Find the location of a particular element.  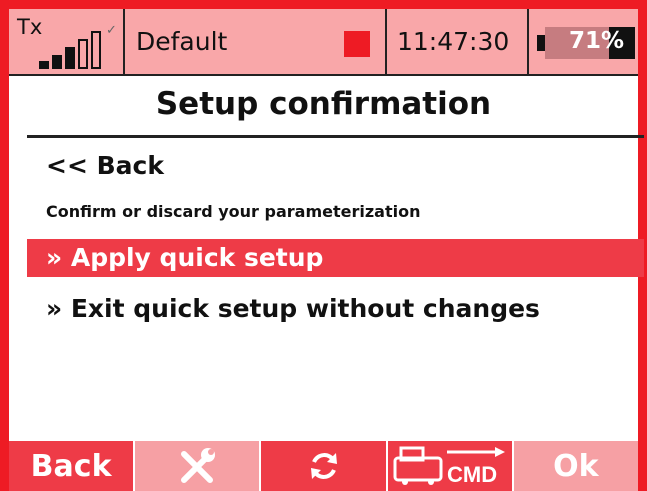

tools-button is located at coordinates (197, 466).